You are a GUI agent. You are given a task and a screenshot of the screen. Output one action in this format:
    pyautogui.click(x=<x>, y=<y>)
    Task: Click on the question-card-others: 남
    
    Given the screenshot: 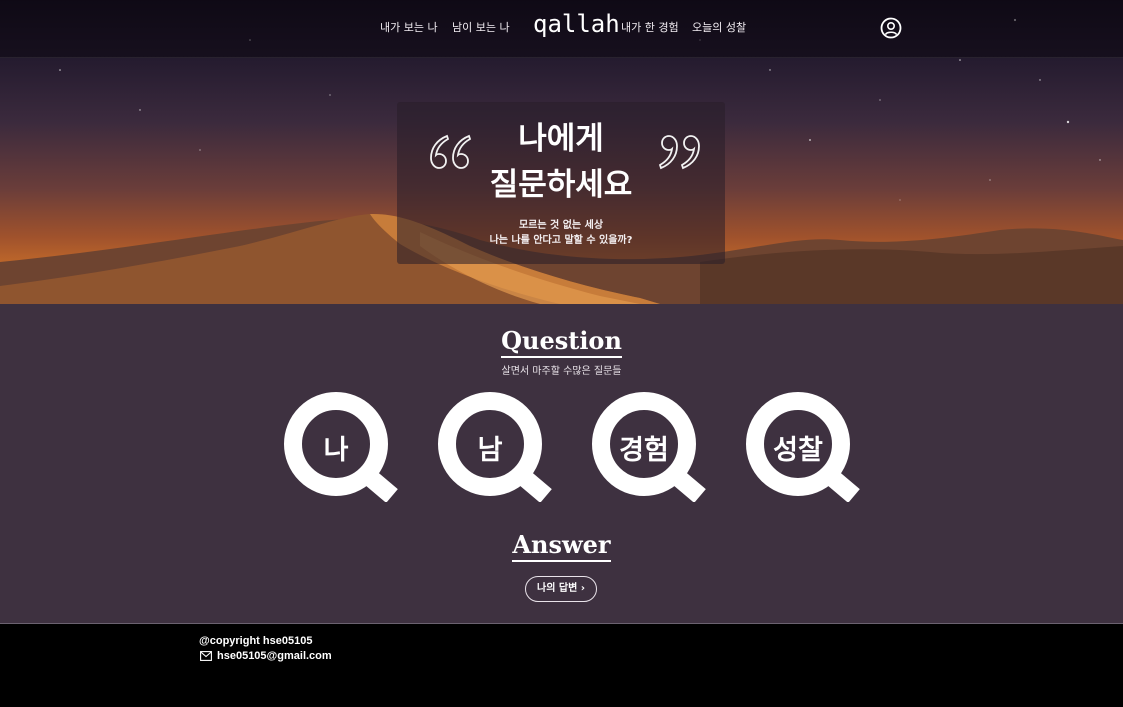 What is the action you would take?
    pyautogui.click(x=497, y=447)
    